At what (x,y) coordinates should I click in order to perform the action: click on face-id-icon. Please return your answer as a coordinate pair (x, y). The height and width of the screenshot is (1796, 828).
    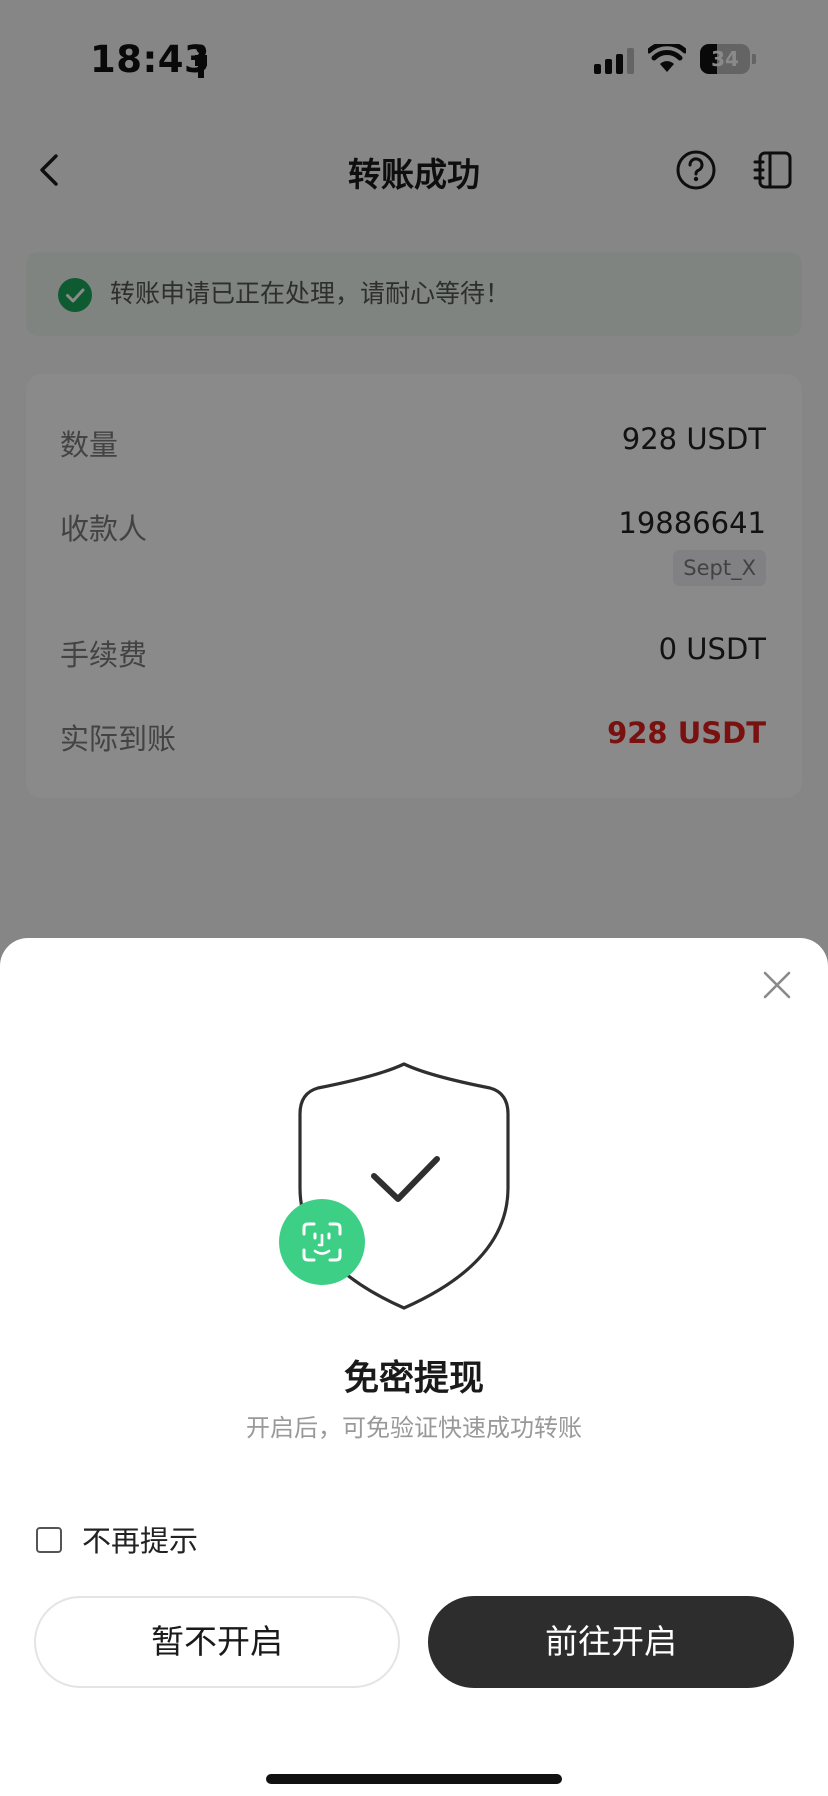
    Looking at the image, I should click on (322, 1242).